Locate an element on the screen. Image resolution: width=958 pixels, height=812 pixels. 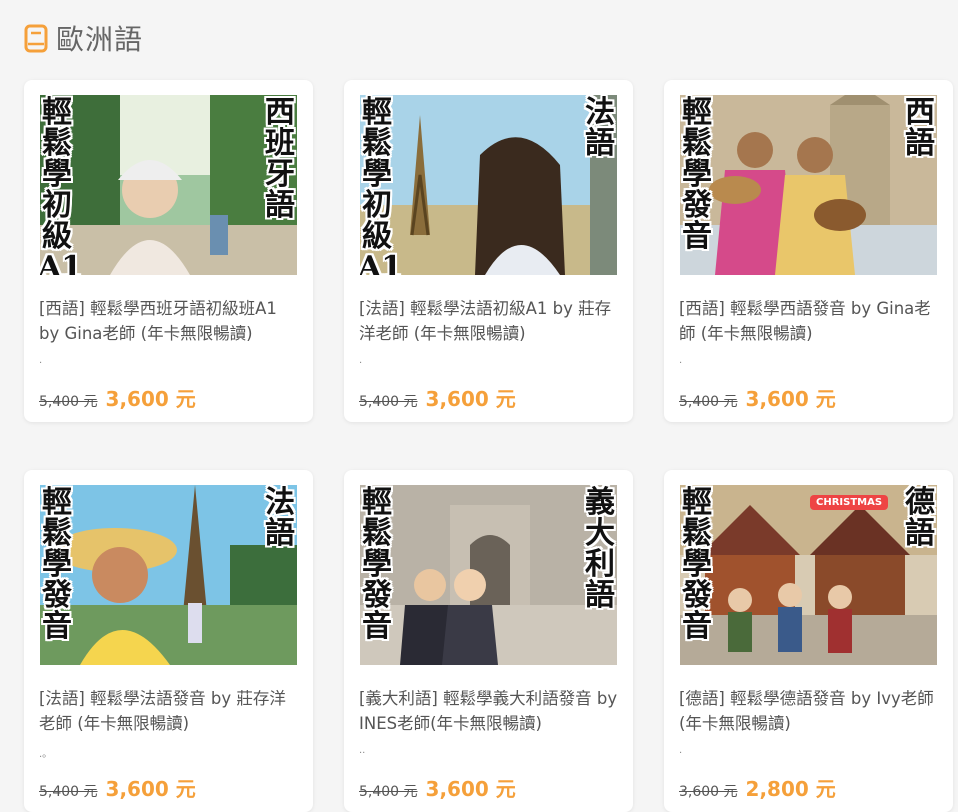
cover-title-right: 義大利語 is located at coordinates (599, 549).